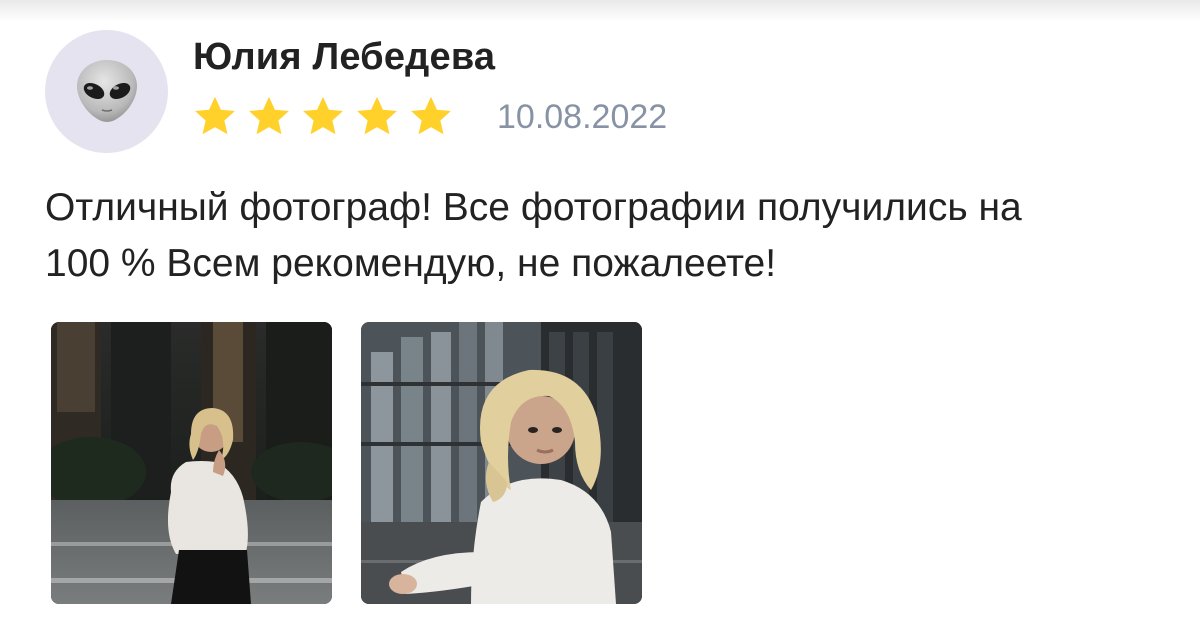 The width and height of the screenshot is (1200, 642). I want to click on avatar, so click(106, 91).